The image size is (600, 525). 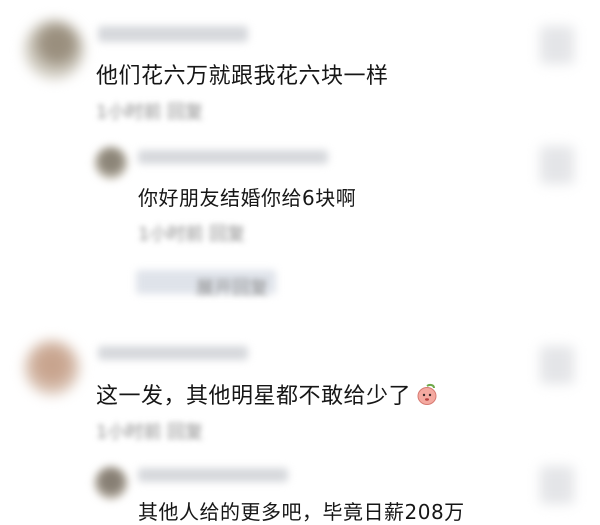 What do you see at coordinates (427, 394) in the screenshot?
I see `peach-face-icon` at bounding box center [427, 394].